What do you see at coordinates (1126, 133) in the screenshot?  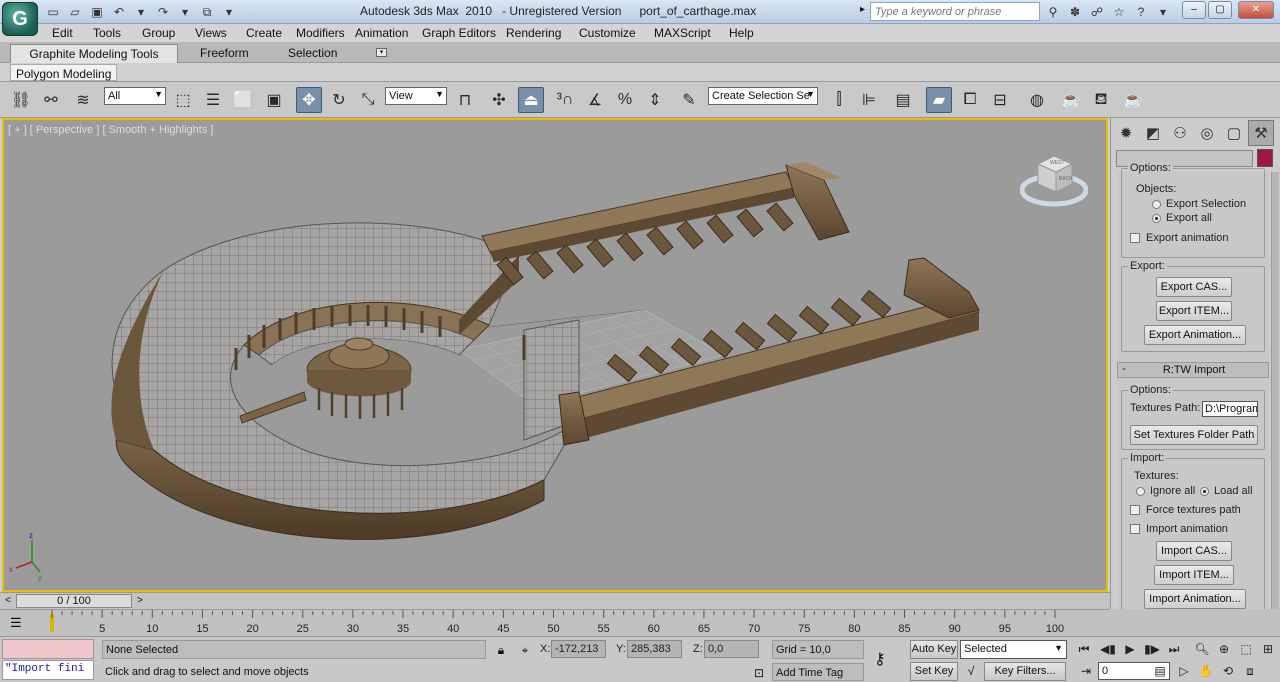 I see `create-panel-icon: ✹` at bounding box center [1126, 133].